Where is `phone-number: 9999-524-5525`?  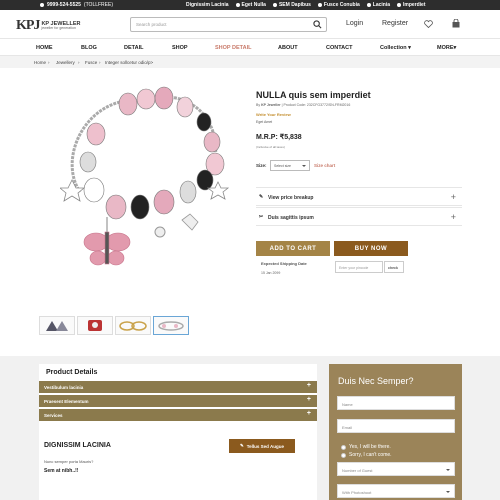 phone-number: 9999-524-5525 is located at coordinates (64, 5).